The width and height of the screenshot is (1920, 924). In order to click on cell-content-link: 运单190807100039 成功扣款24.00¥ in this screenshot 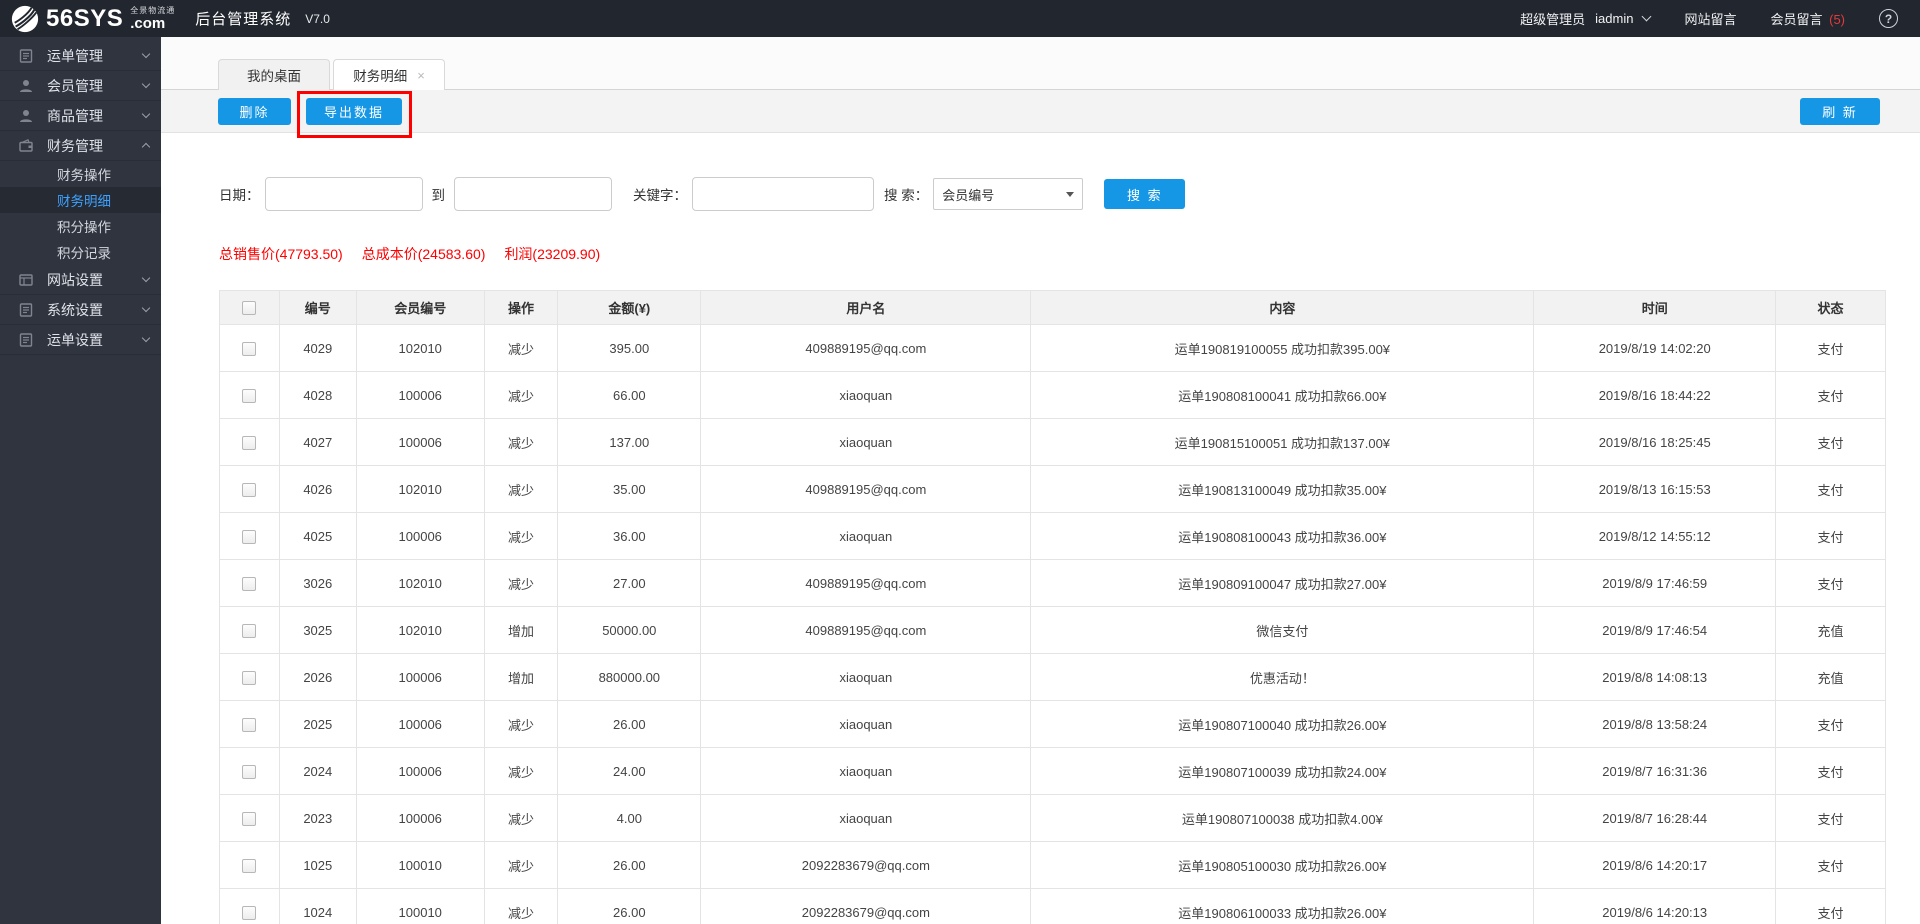, I will do `click(1282, 771)`.